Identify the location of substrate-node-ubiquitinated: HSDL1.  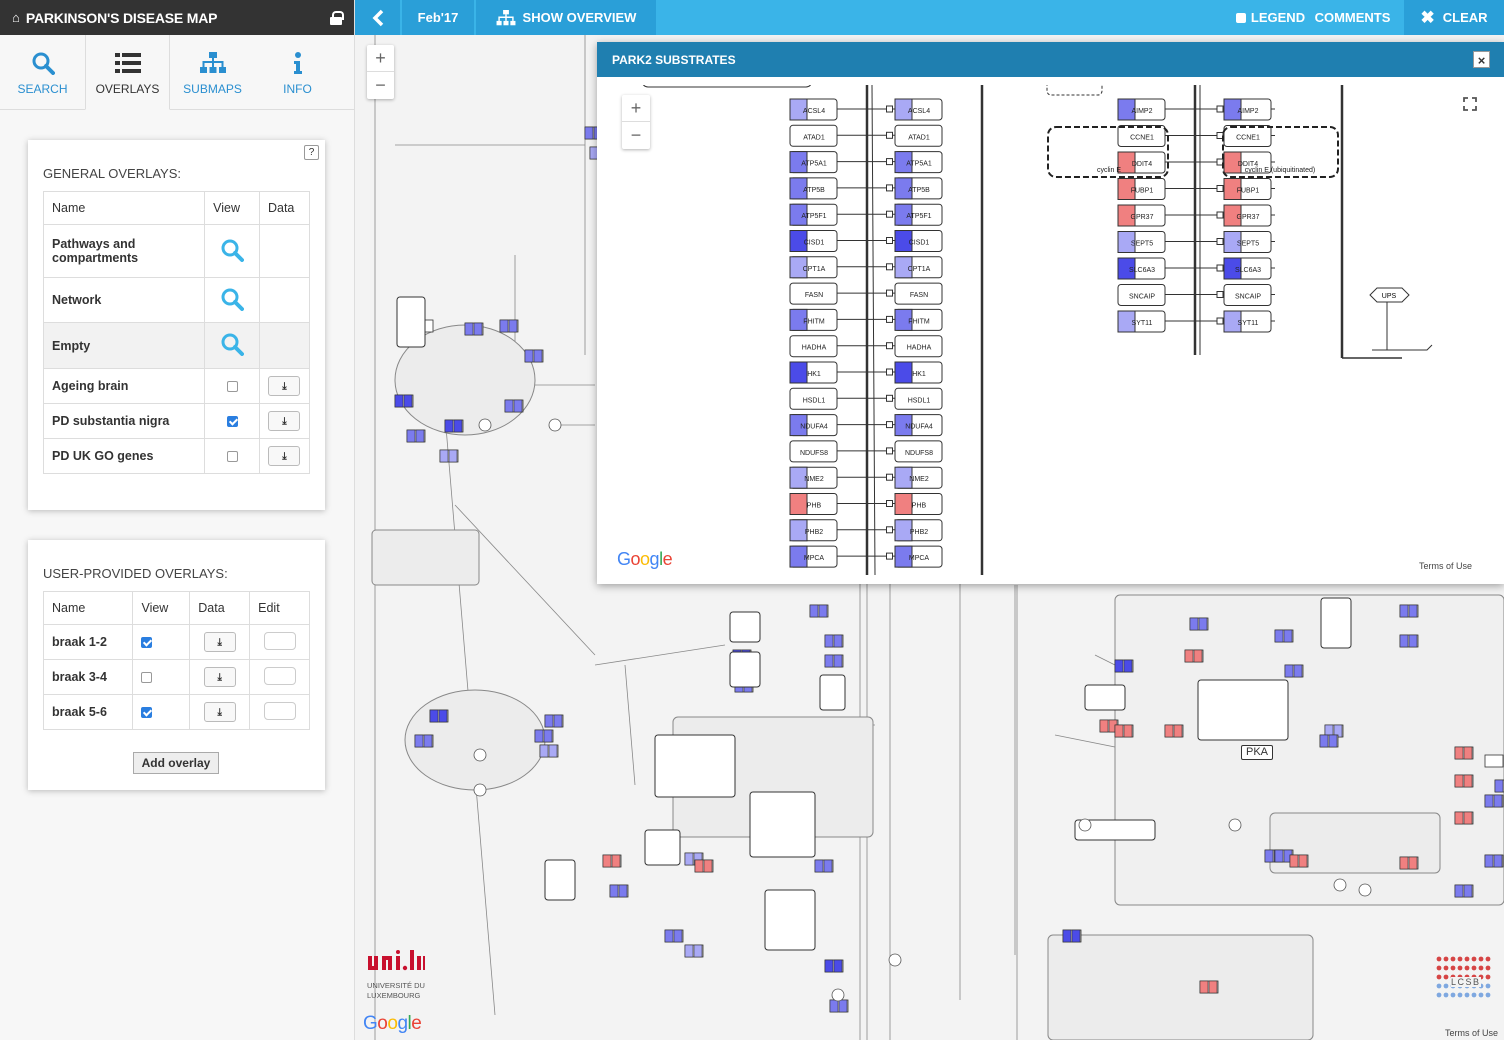
(918, 398).